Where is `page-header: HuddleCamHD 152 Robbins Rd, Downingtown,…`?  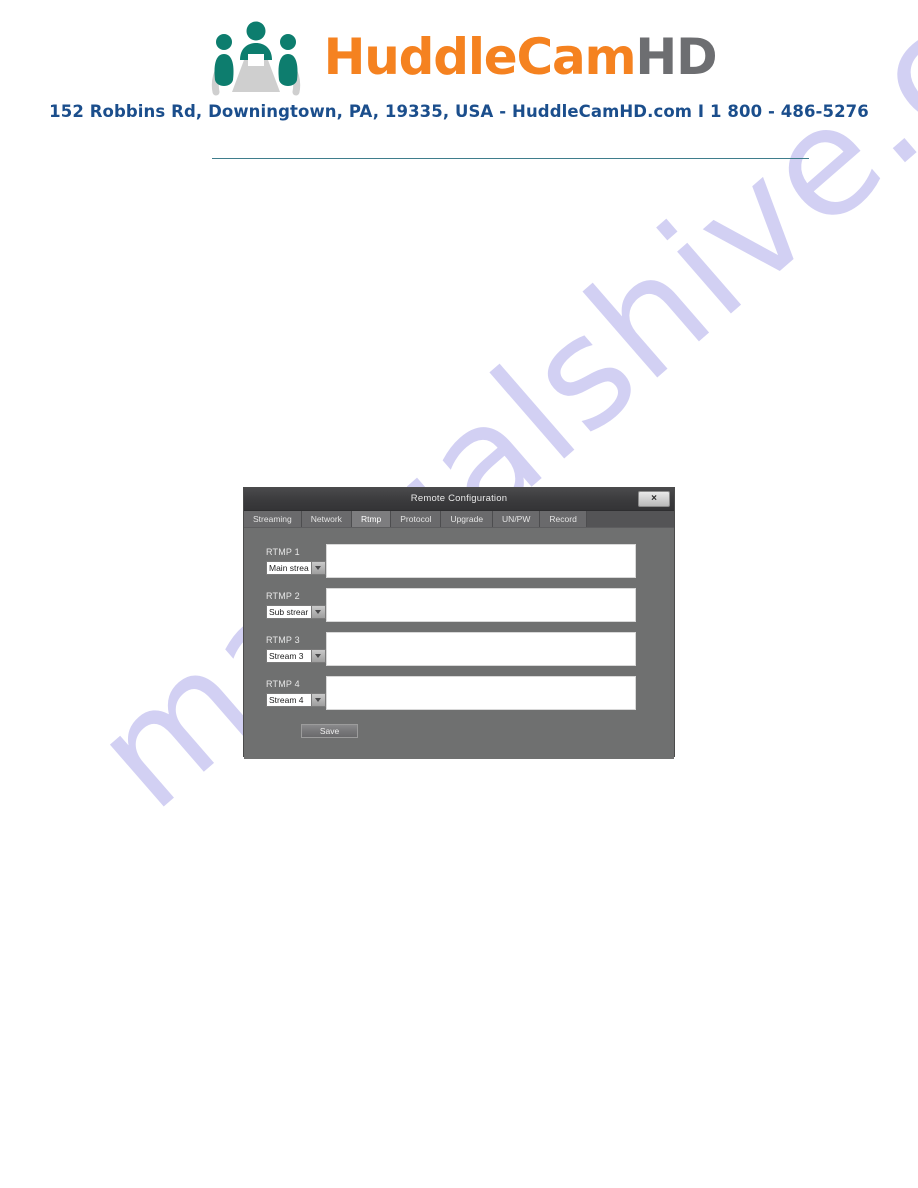
page-header: HuddleCamHD 152 Robbins Rd, Downingtown,… is located at coordinates (459, 79).